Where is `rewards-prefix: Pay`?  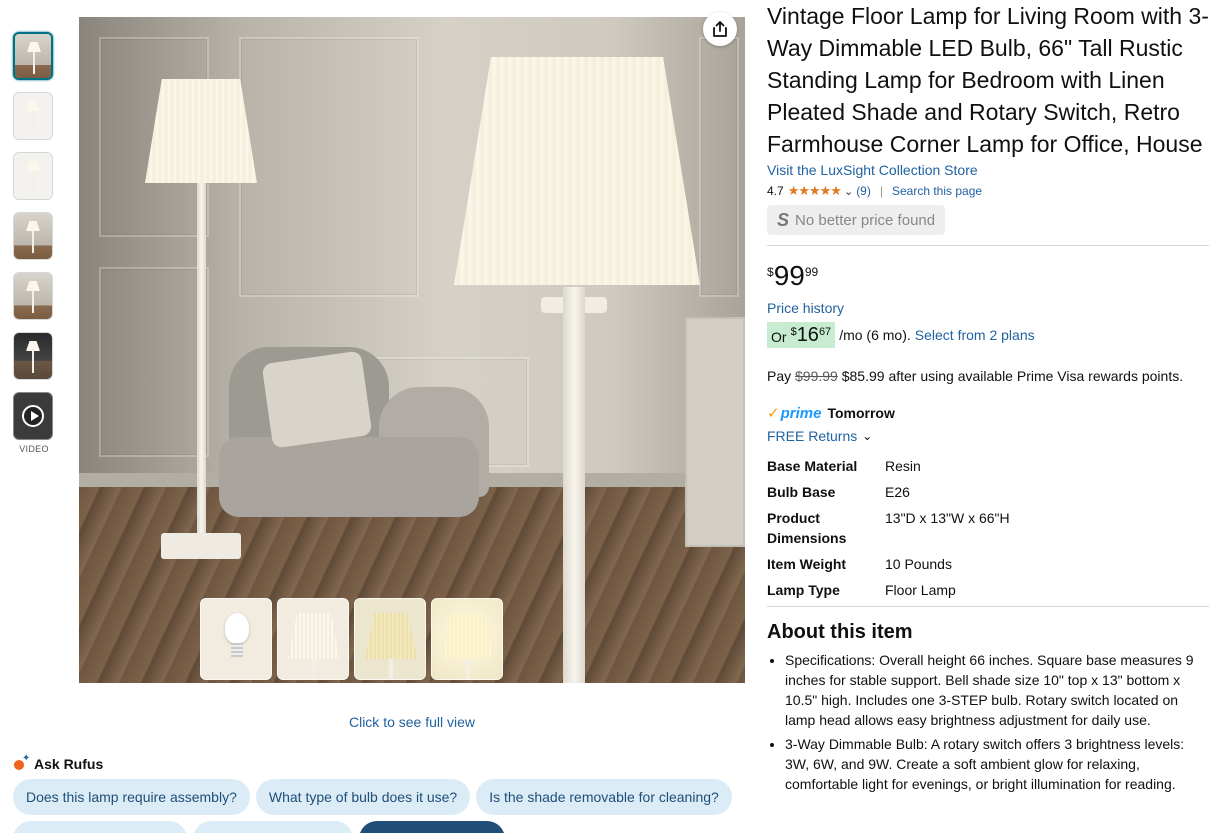
rewards-prefix: Pay is located at coordinates (779, 376).